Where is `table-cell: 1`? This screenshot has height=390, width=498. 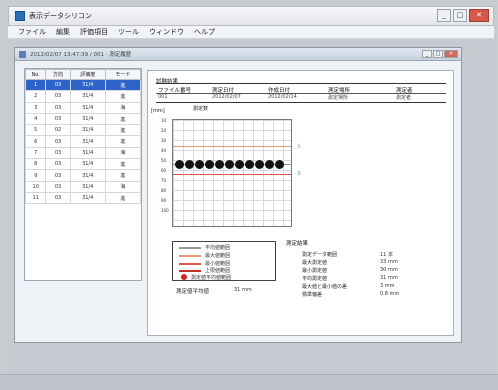 table-cell: 1 is located at coordinates (35, 85).